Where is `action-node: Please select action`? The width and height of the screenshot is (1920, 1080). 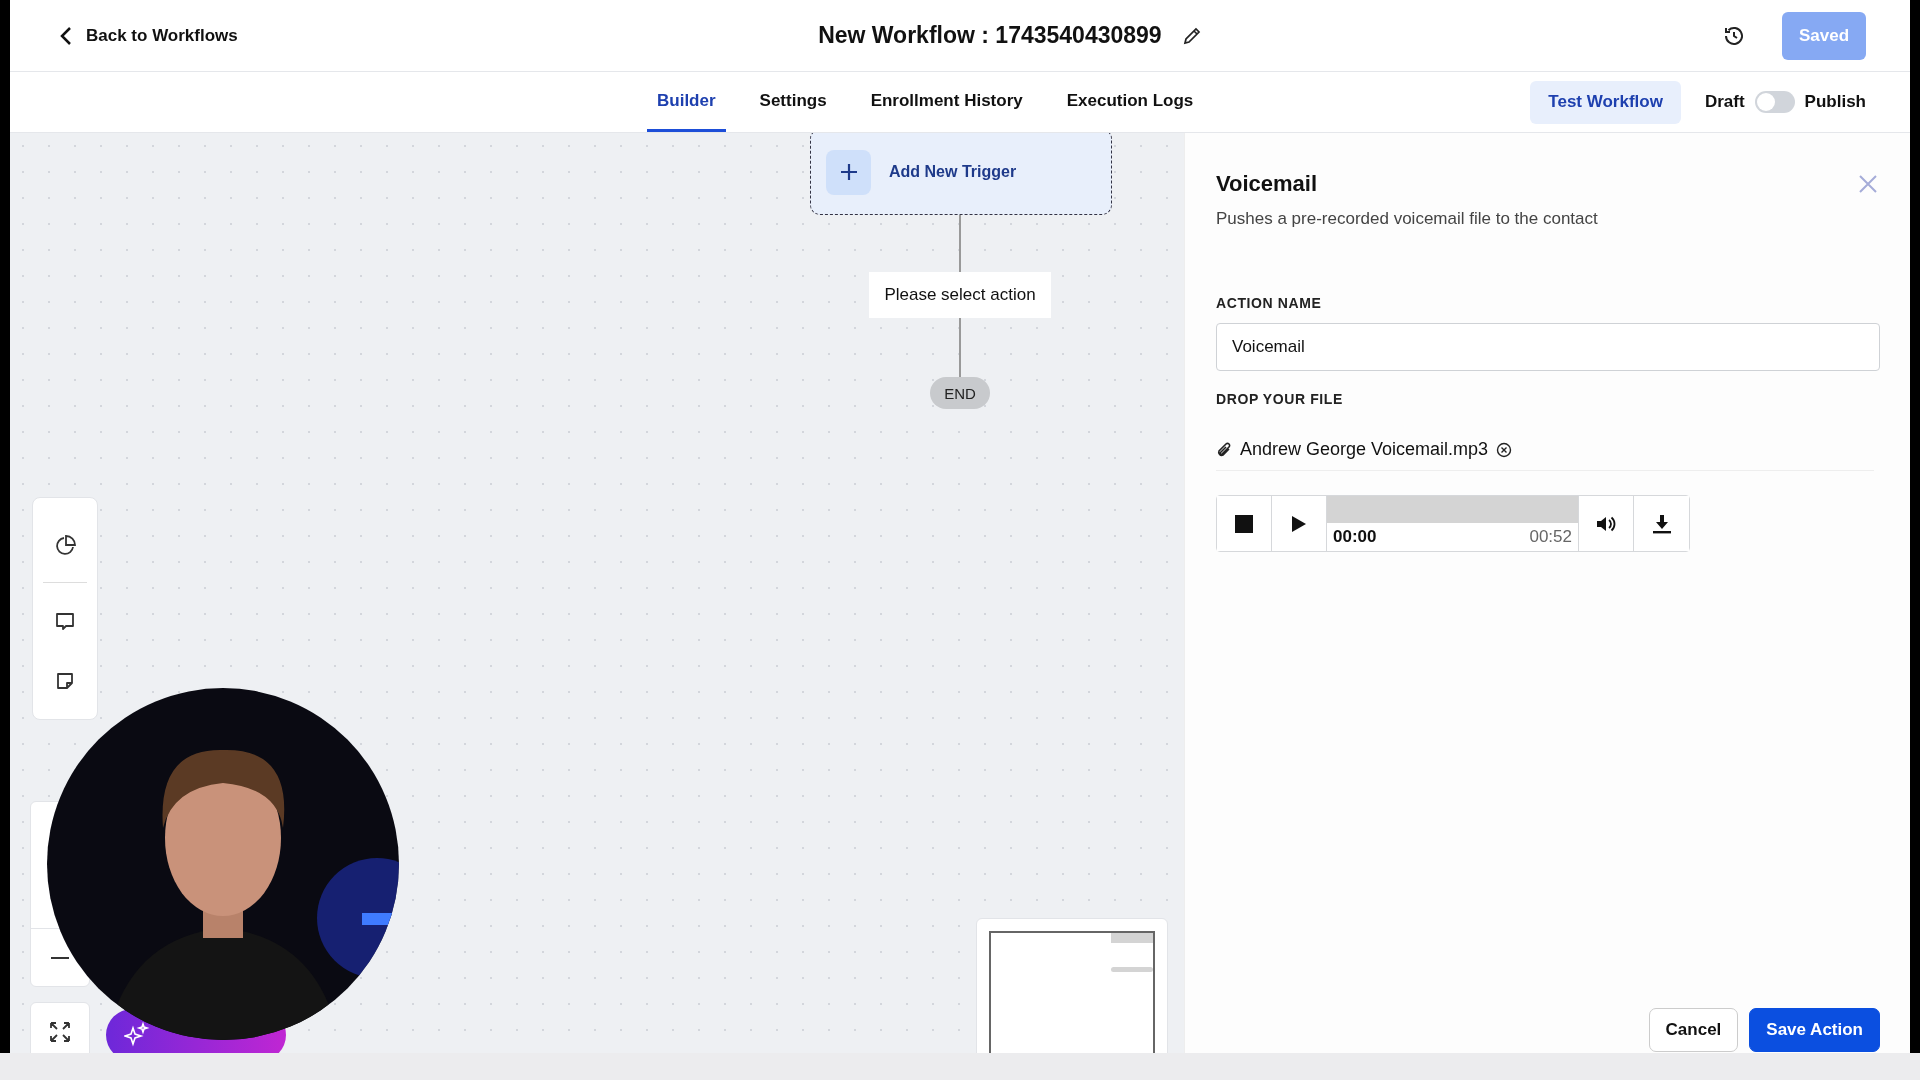 action-node: Please select action is located at coordinates (960, 295).